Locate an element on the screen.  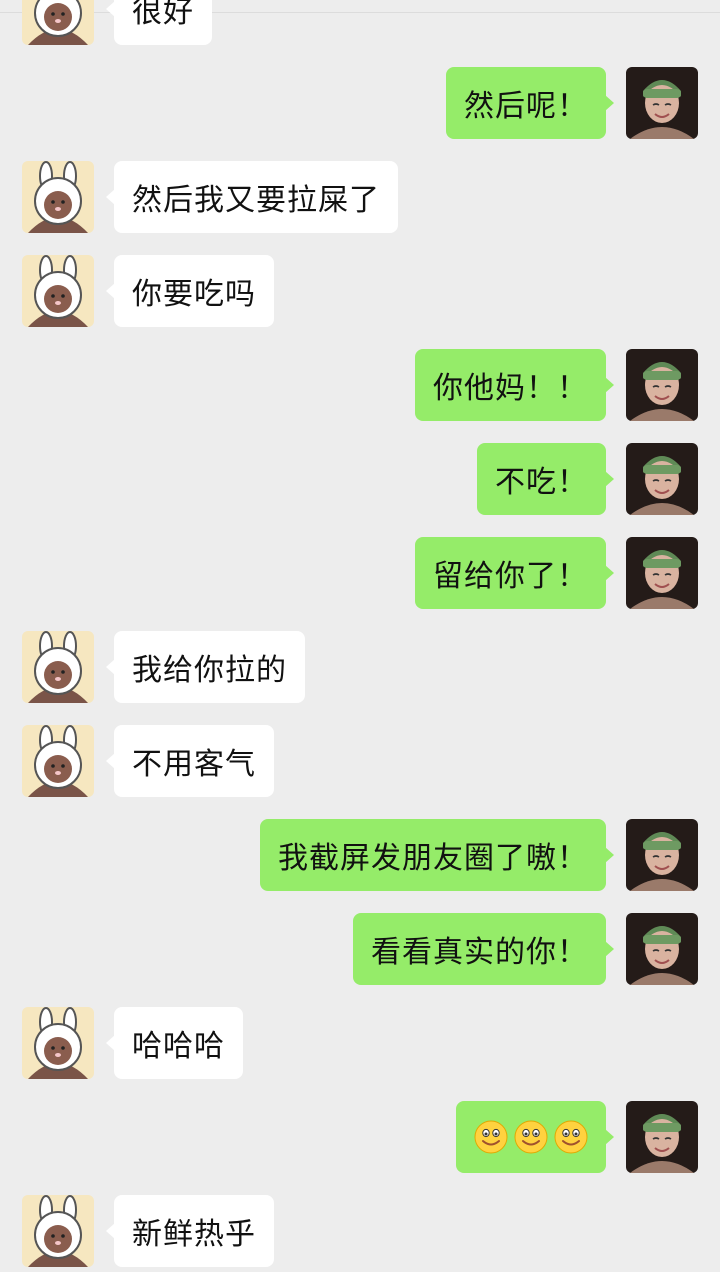
message-row-incoming: 不用客气 is located at coordinates (360, 761).